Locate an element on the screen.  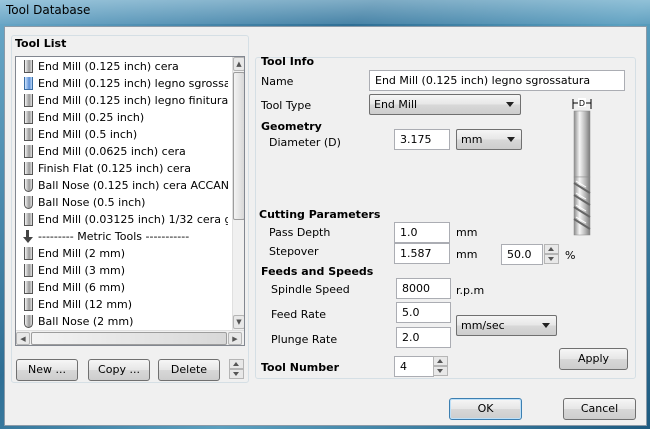
tool-list-item: End Mill (0.0625 inch) cera is located at coordinates (122, 151).